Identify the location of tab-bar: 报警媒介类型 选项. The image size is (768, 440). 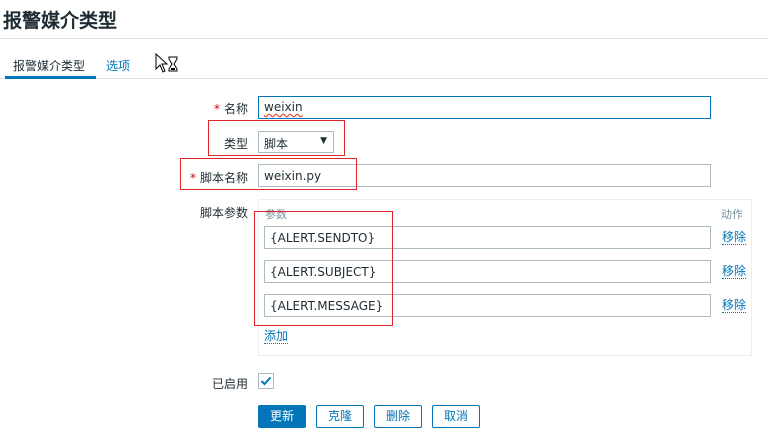
(384, 63).